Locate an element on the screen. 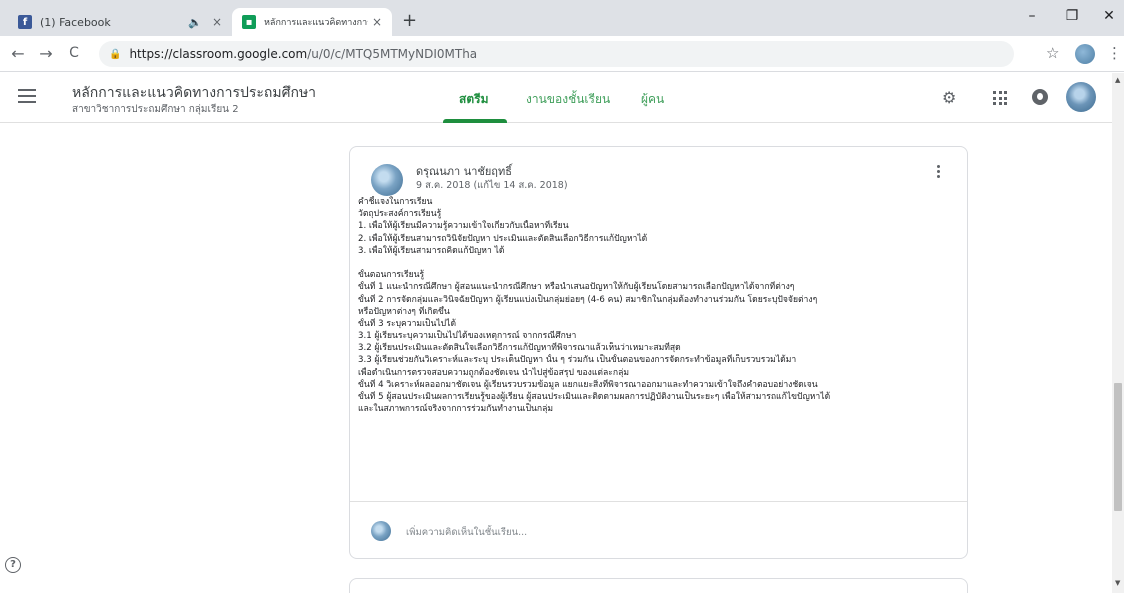 Image resolution: width=1124 pixels, height=593 pixels. apps-grid-icon is located at coordinates (1000, 98).